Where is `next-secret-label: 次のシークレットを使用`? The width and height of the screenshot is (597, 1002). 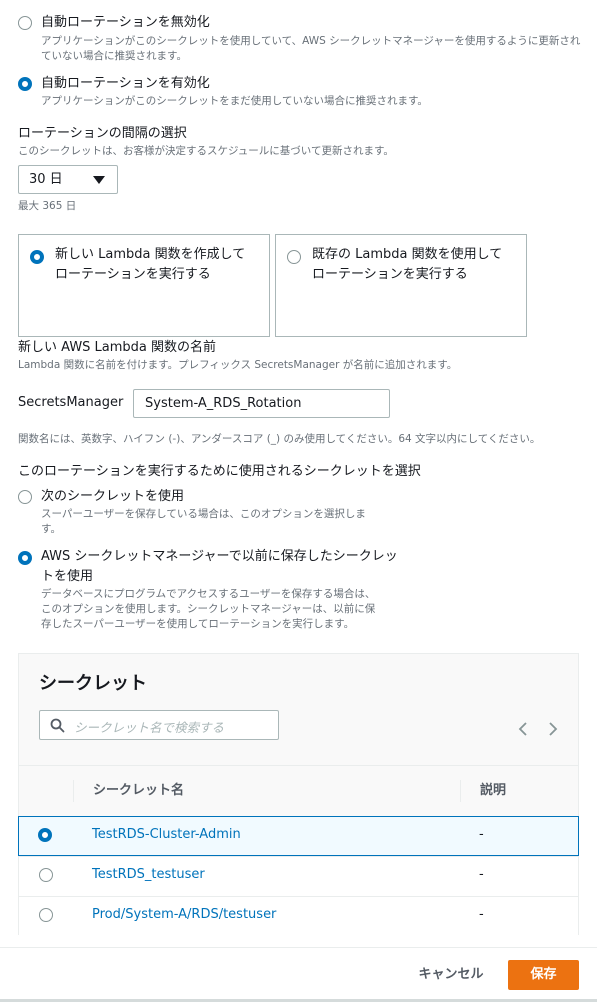
next-secret-label: 次のシークレットを使用 is located at coordinates (113, 496).